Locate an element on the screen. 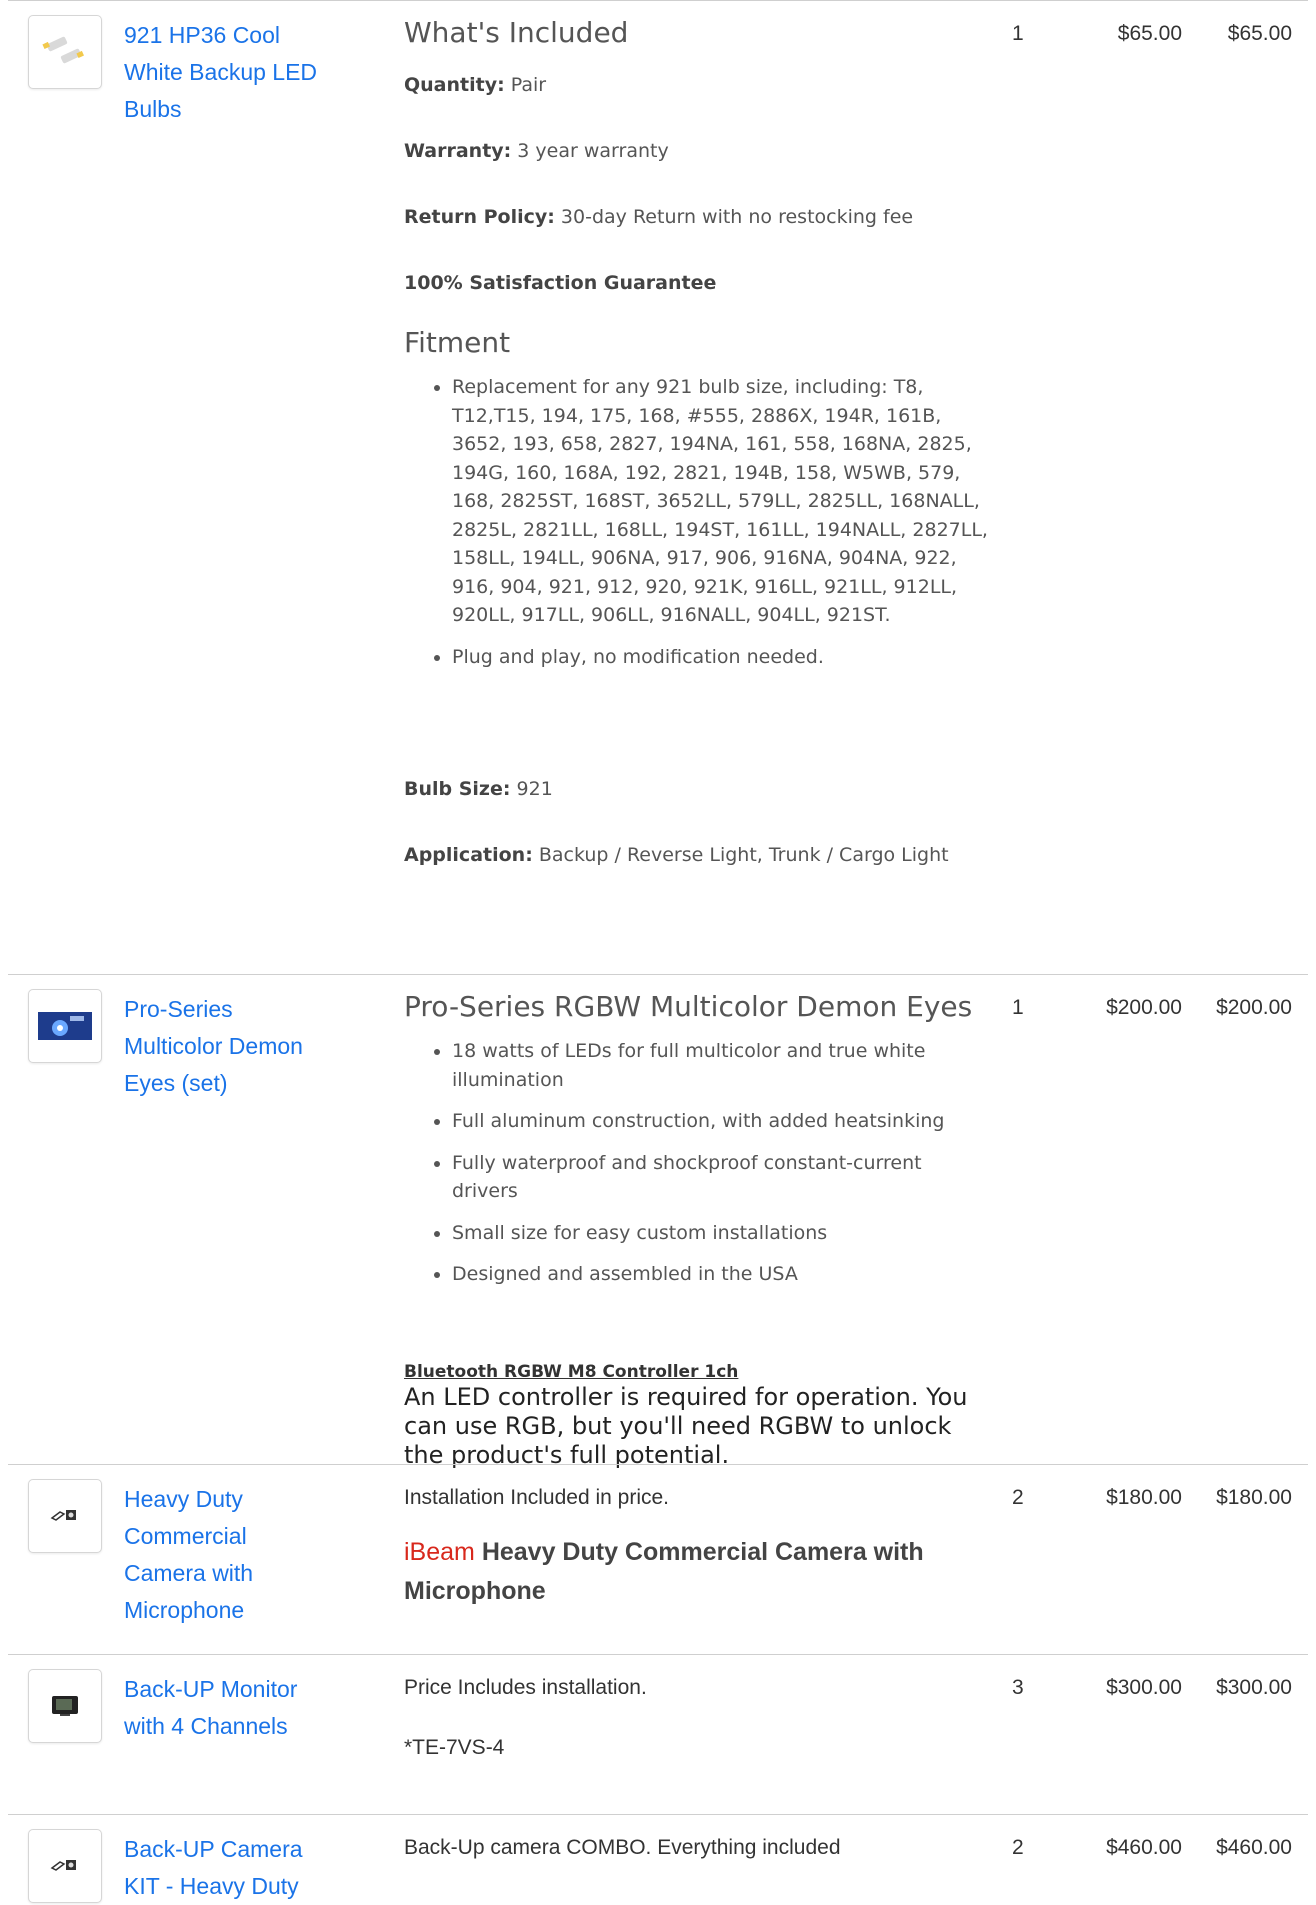  spec-label: Bulb Size: is located at coordinates (457, 789).